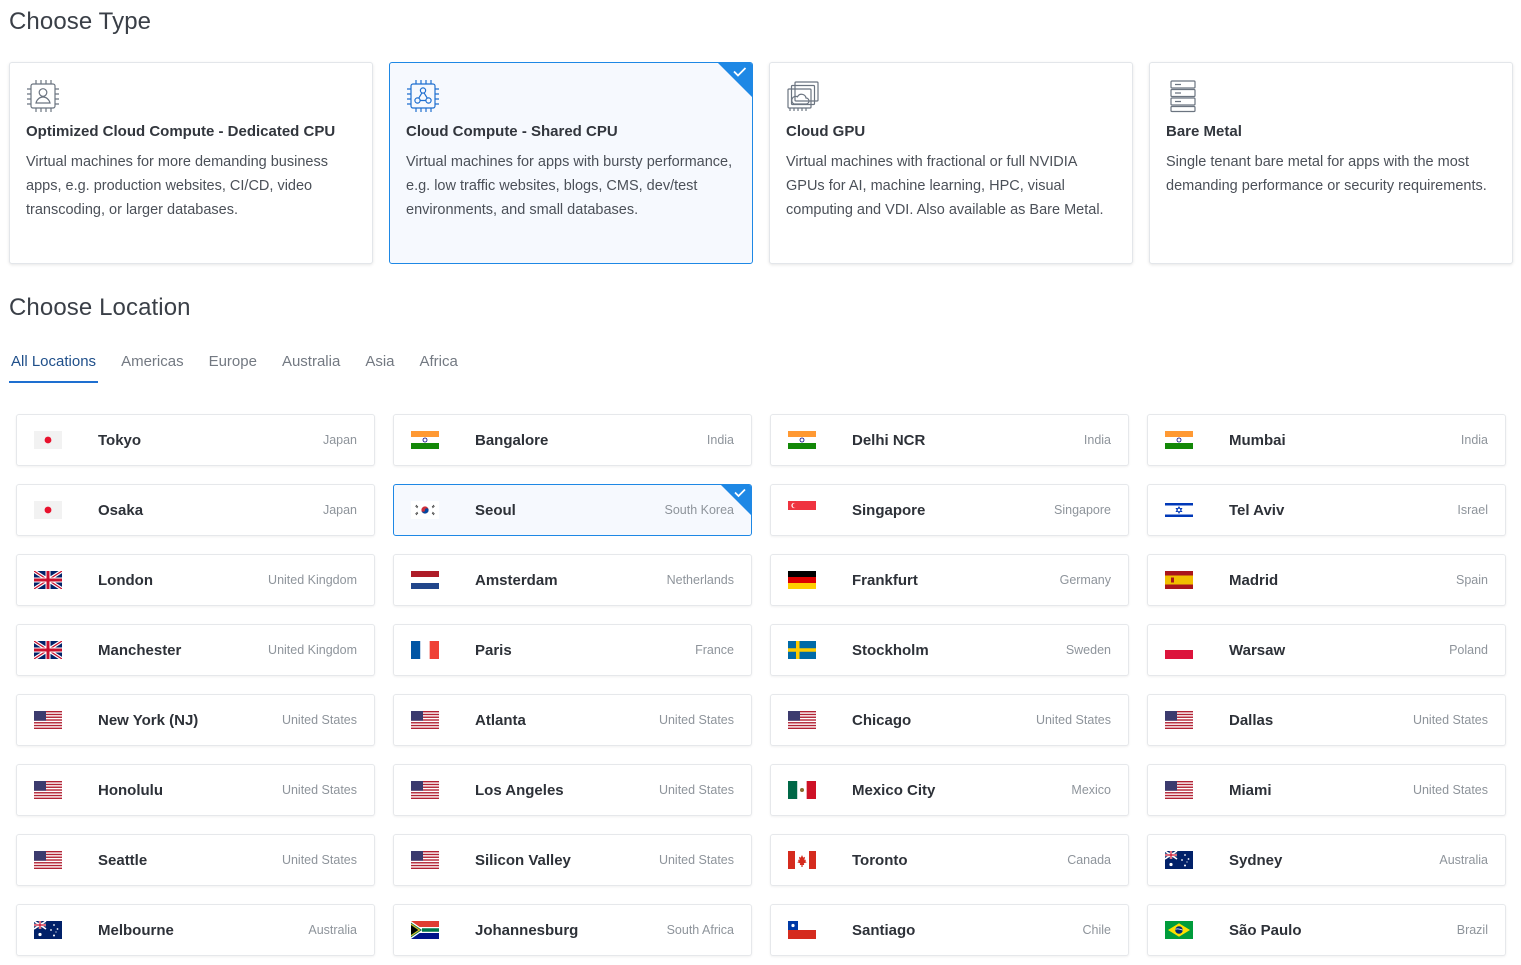  I want to click on tab-africa: Africa, so click(439, 367).